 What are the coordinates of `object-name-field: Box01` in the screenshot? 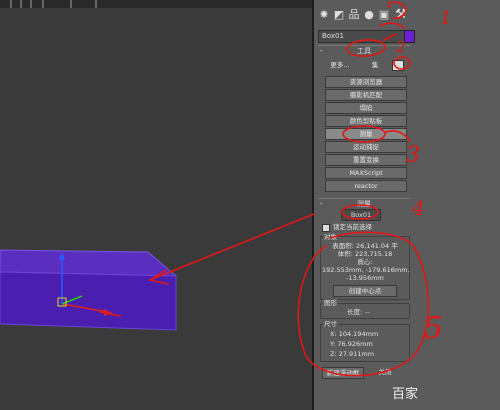 It's located at (364, 36).